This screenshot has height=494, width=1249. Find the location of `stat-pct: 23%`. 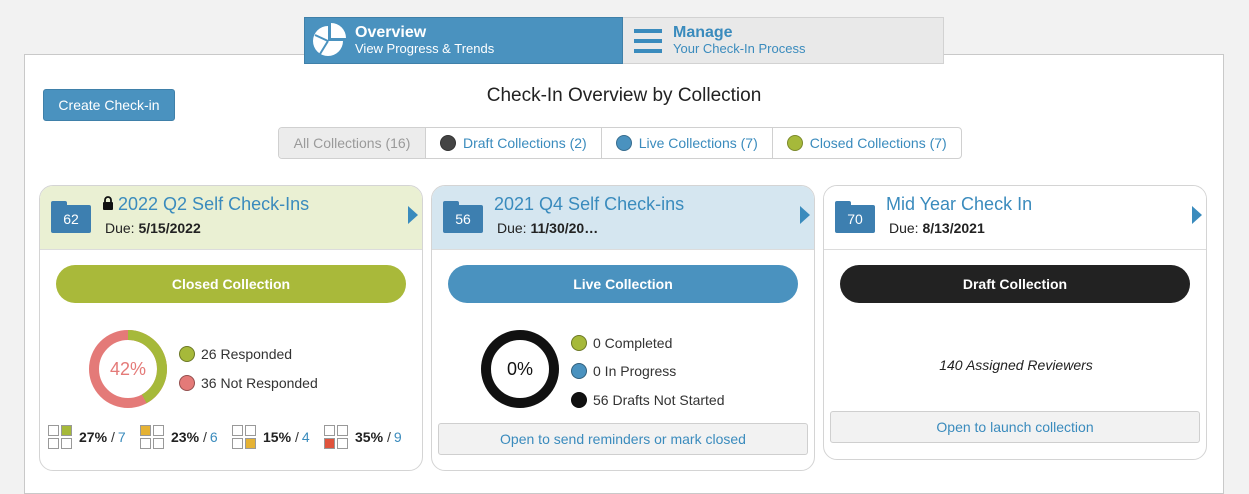

stat-pct: 23% is located at coordinates (185, 437).